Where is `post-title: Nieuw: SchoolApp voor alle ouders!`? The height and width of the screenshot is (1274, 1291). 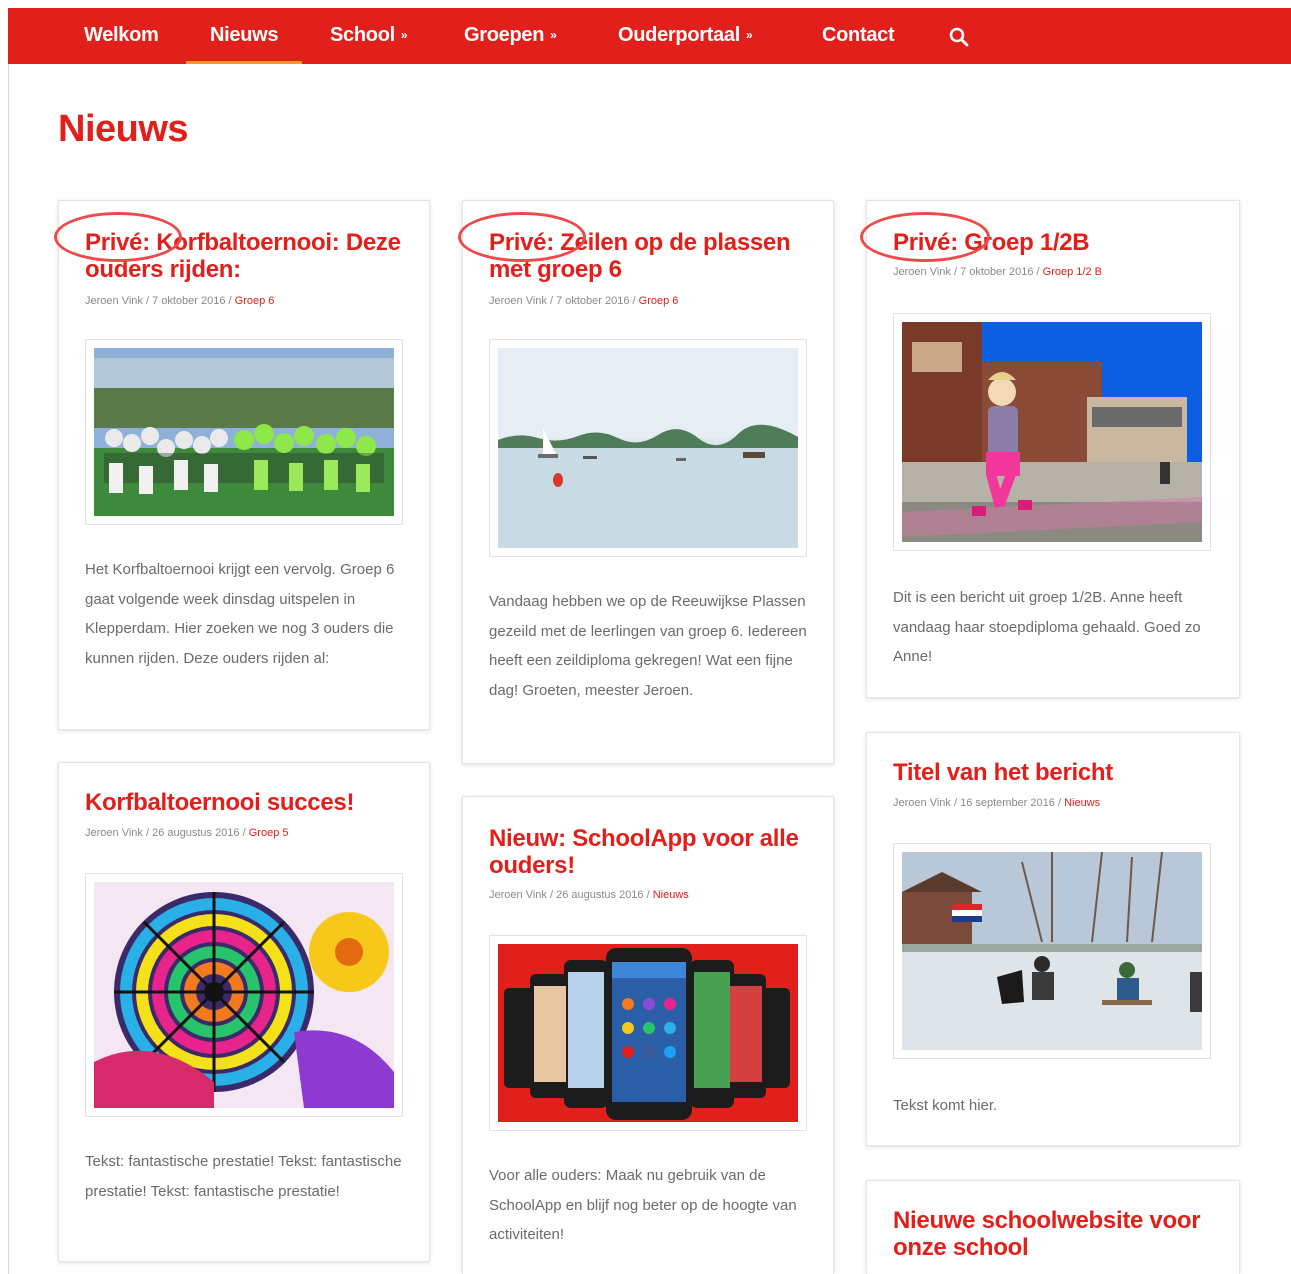
post-title: Nieuw: SchoolApp voor alle ouders! is located at coordinates (654, 852).